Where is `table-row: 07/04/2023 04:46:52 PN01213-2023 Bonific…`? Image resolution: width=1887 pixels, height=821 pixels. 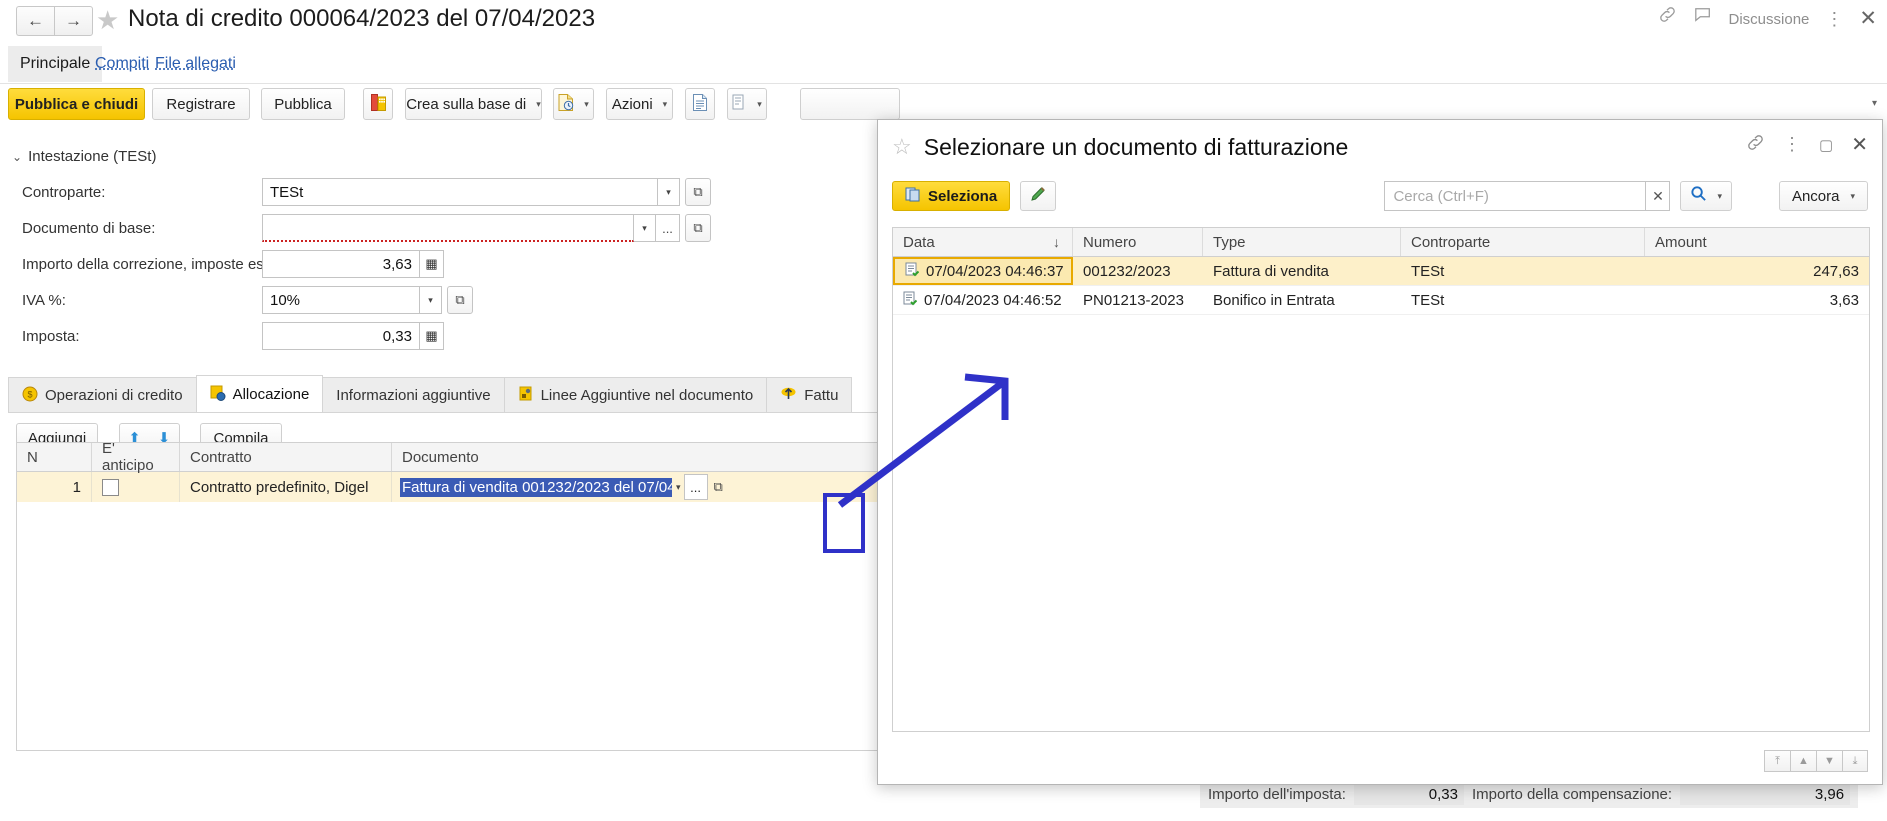
table-row: 07/04/2023 04:46:52 PN01213-2023 Bonific… is located at coordinates (1381, 300).